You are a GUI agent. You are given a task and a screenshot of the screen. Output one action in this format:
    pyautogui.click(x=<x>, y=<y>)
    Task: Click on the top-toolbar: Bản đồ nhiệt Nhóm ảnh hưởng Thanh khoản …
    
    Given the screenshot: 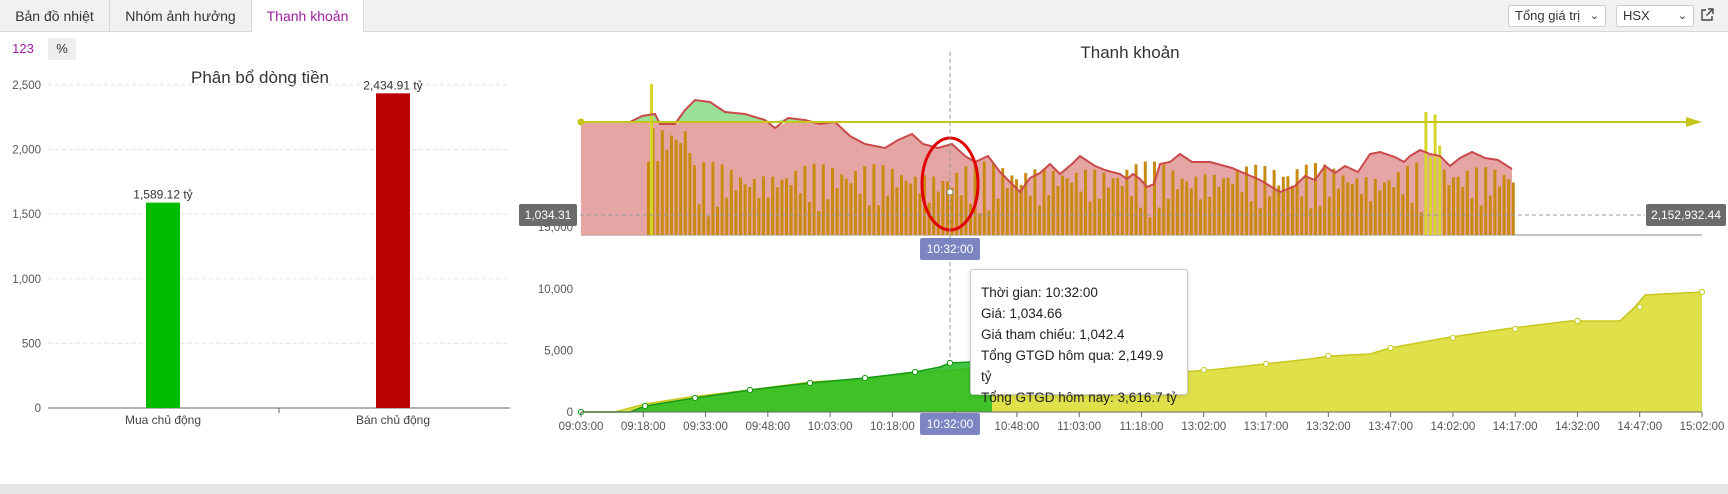 What is the action you would take?
    pyautogui.click(x=864, y=16)
    